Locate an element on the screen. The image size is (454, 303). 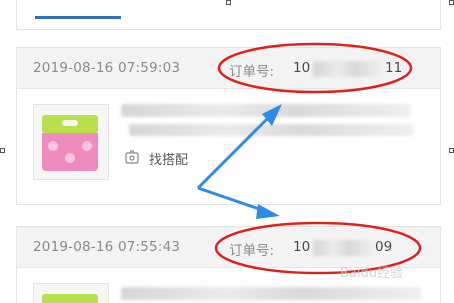
stool-handle is located at coordinates (70, 123).